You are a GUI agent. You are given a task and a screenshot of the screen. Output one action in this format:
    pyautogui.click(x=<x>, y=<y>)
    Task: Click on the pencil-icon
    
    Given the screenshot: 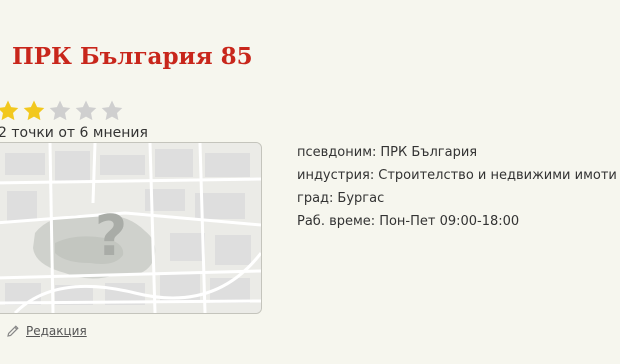 What is the action you would take?
    pyautogui.click(x=13, y=331)
    